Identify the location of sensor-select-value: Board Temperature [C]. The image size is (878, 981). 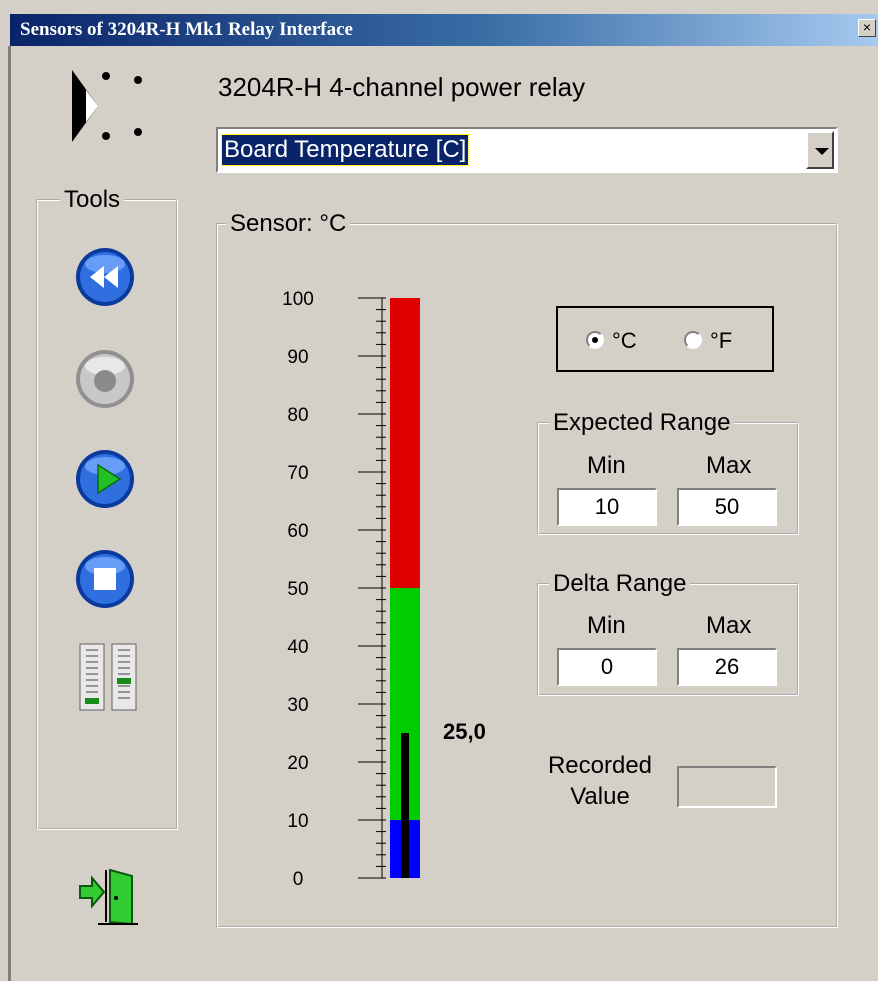
(345, 150).